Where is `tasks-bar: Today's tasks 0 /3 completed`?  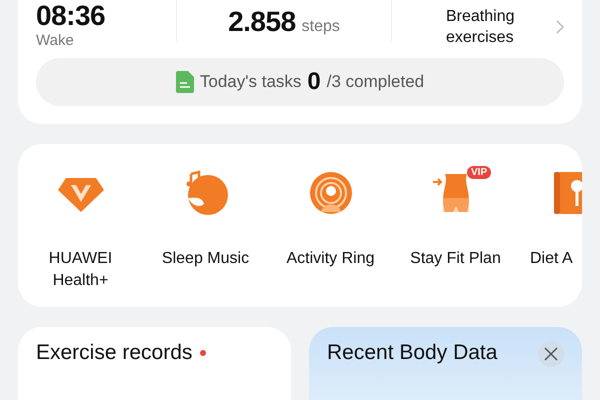
tasks-bar: Today's tasks 0 /3 completed is located at coordinates (300, 82).